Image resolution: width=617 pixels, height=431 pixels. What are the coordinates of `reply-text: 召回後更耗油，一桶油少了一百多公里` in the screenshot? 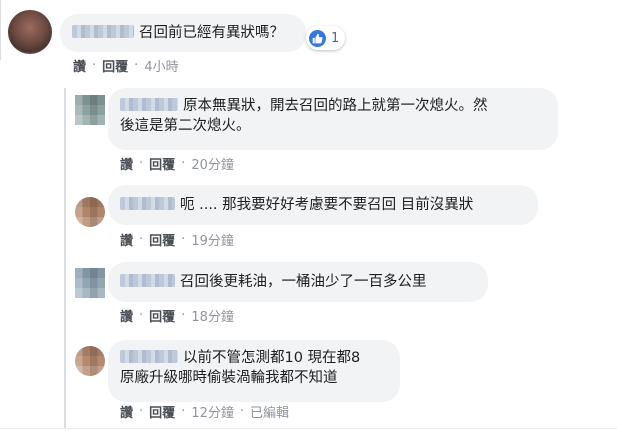 It's located at (303, 282).